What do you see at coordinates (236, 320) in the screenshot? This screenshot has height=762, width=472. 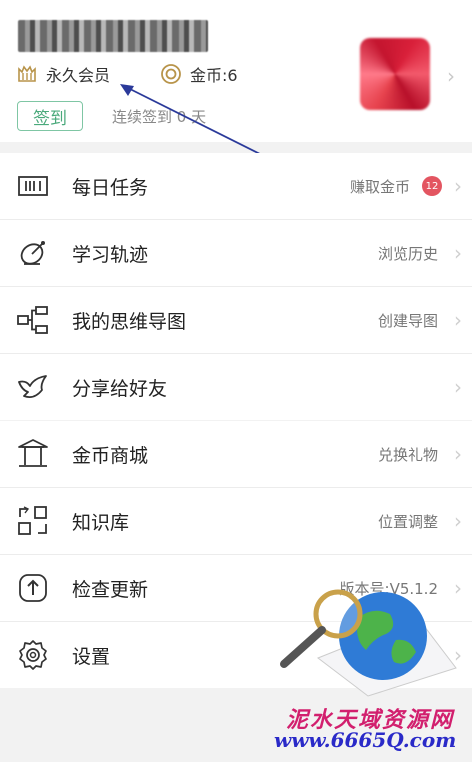 I see `menu-item-mind-map: 我的思维导图 创建导图 ›` at bounding box center [236, 320].